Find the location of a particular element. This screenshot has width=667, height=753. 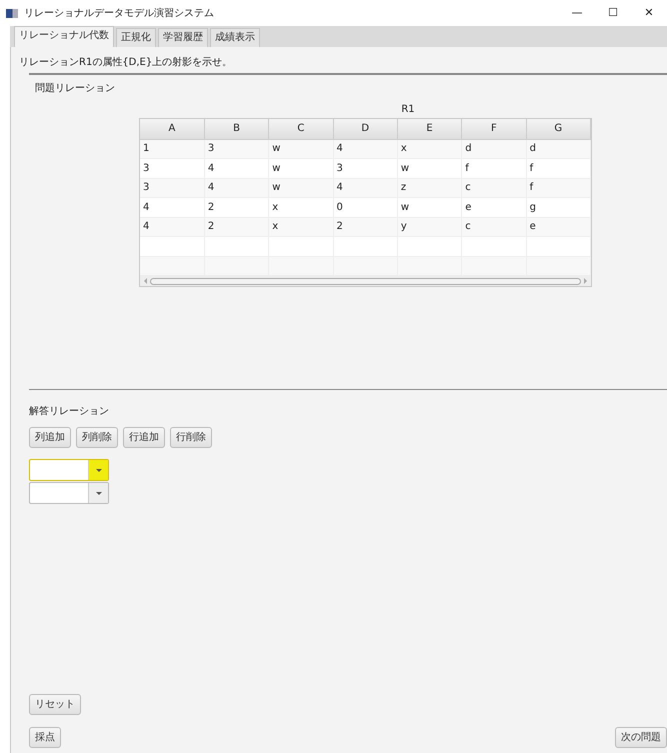

column-header: D is located at coordinates (365, 129).